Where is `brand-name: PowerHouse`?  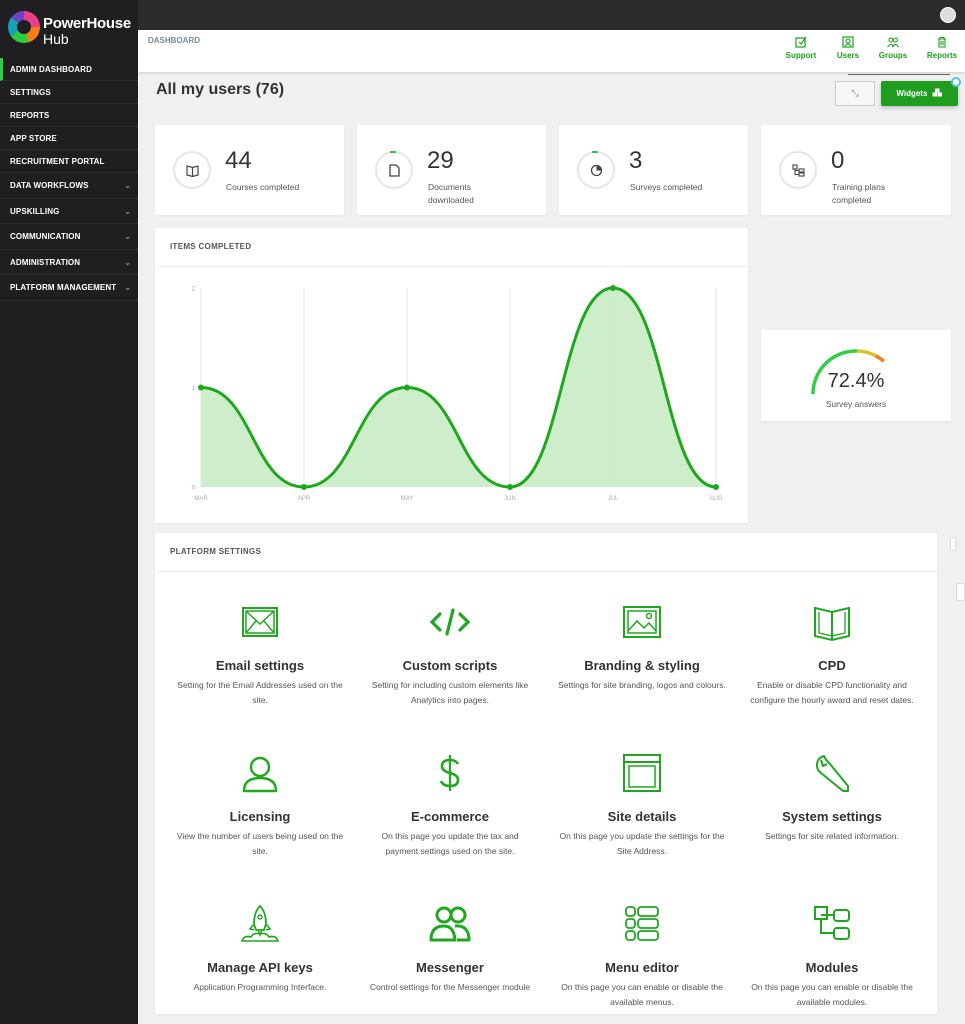 brand-name: PowerHouse is located at coordinates (87, 23).